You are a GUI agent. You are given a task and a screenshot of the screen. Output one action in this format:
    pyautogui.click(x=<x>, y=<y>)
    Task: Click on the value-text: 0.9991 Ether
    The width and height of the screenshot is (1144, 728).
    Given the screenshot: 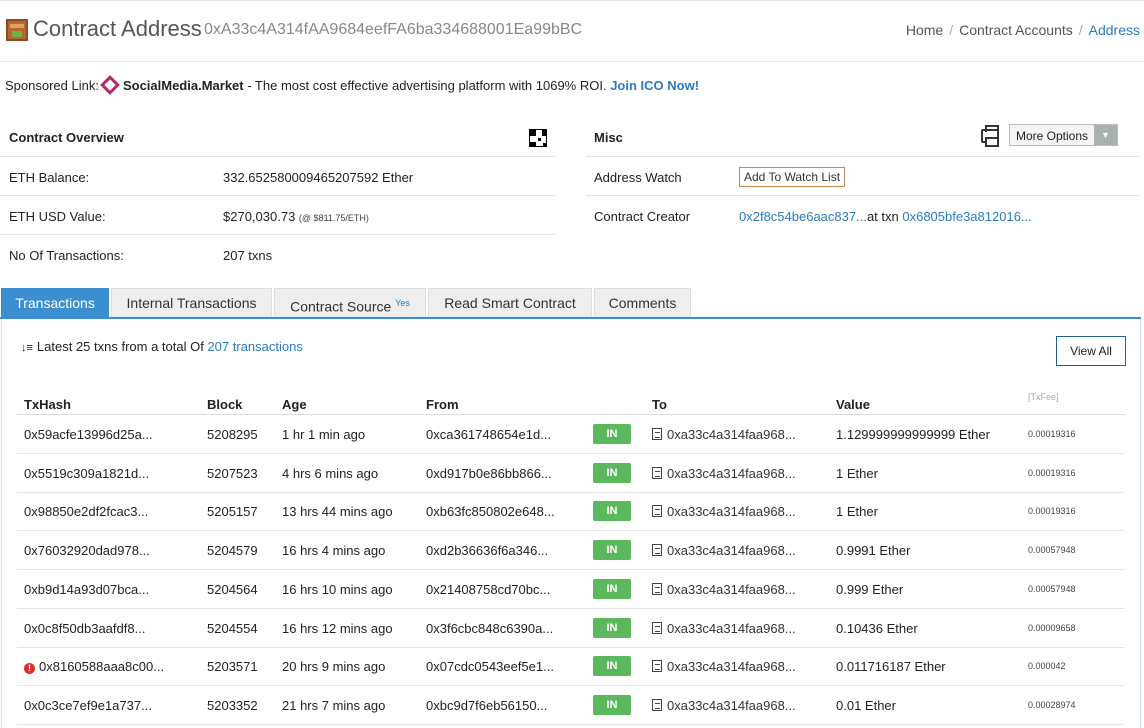 What is the action you would take?
    pyautogui.click(x=873, y=551)
    